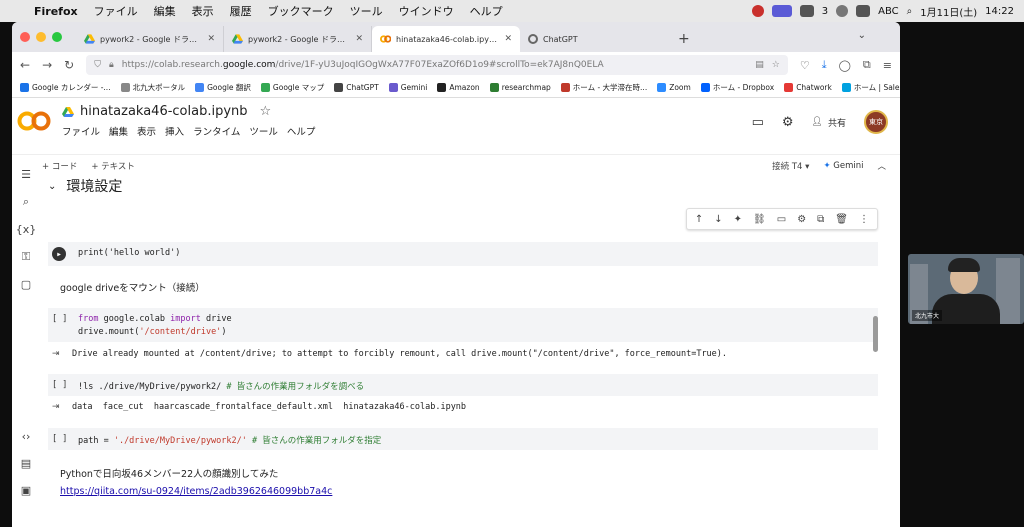 Image resolution: width=1024 pixels, height=527 pixels. I want to click on bookmark-item: researchmap, so click(520, 87).